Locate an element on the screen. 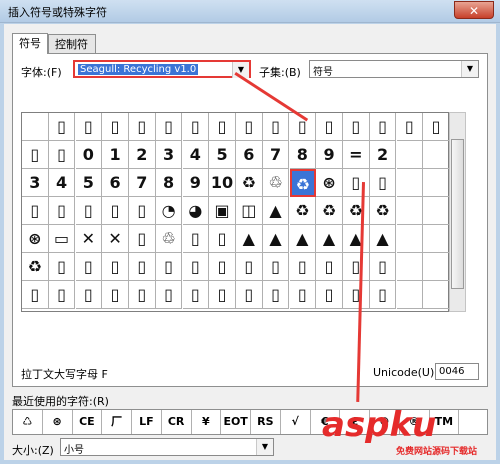 This screenshot has width=500, height=464. symbol-cell: ♲ is located at coordinates (169, 239).